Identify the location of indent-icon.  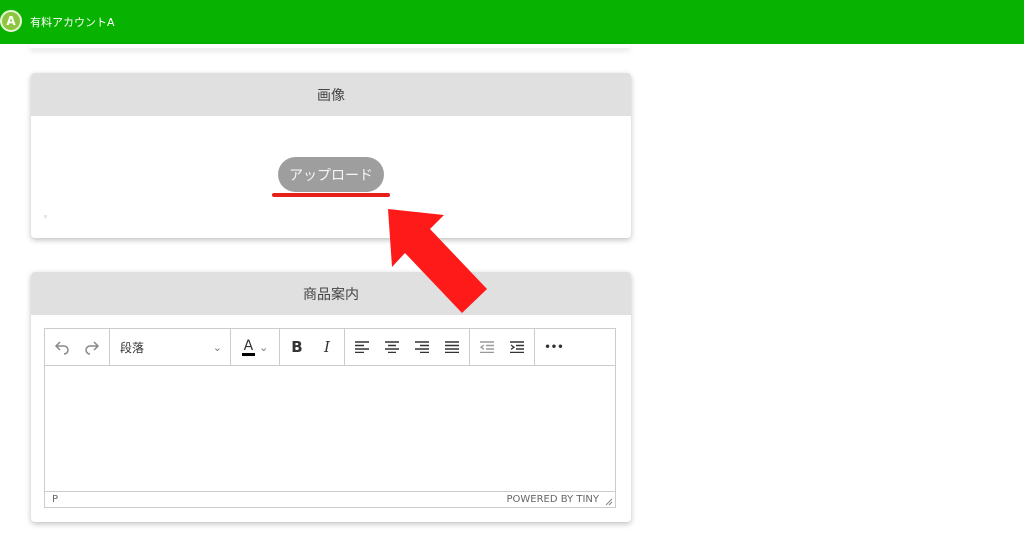
(517, 347).